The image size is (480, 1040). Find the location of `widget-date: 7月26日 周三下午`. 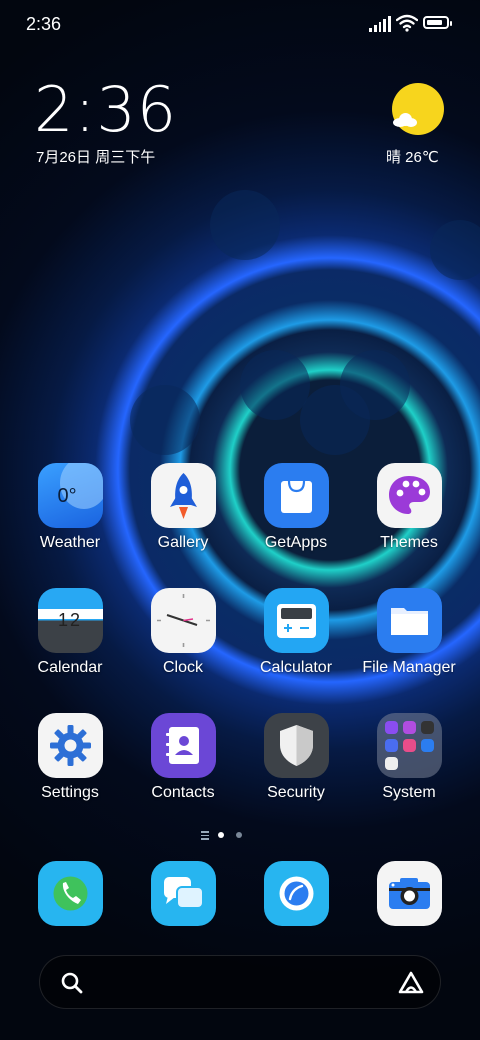

widget-date: 7月26日 周三下午 is located at coordinates (96, 157).